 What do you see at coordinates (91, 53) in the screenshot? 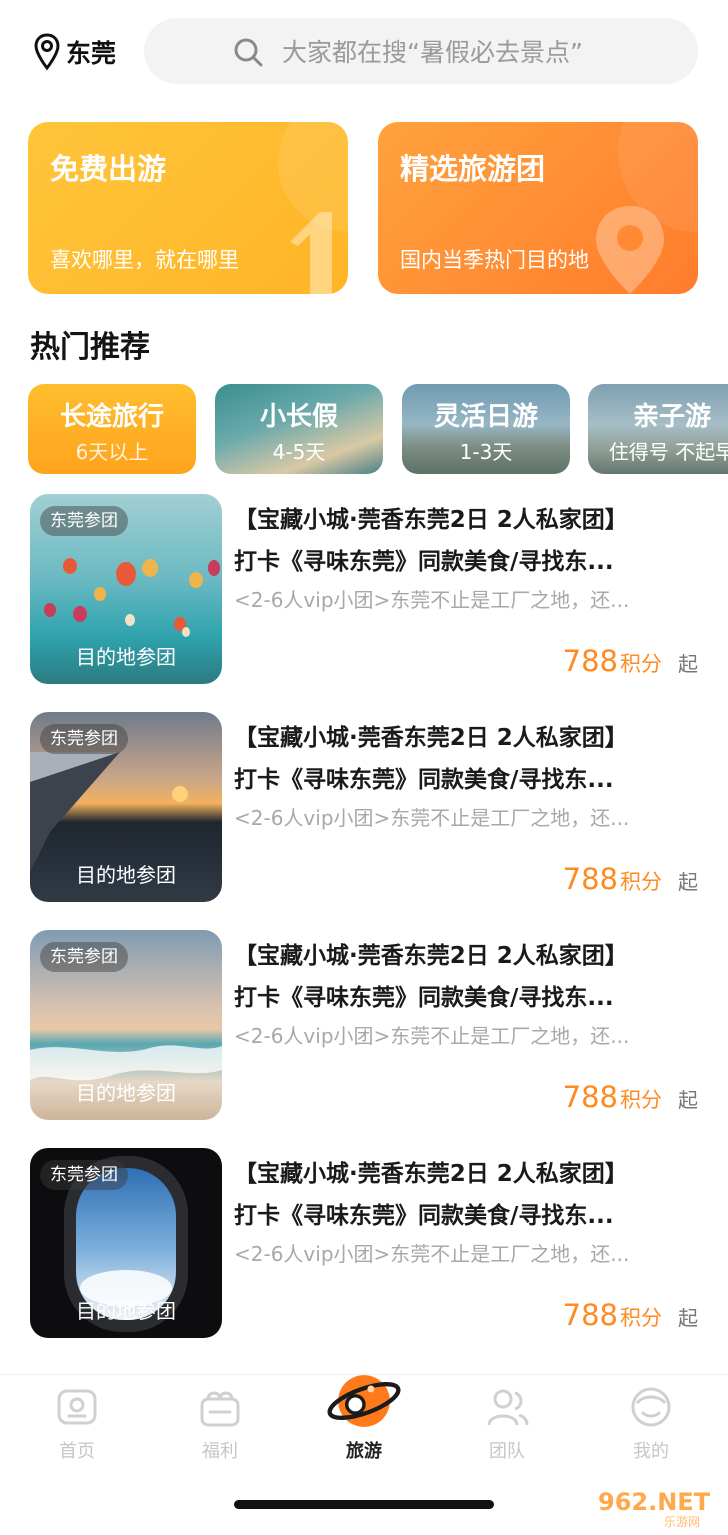
I see `city-name: 东莞` at bounding box center [91, 53].